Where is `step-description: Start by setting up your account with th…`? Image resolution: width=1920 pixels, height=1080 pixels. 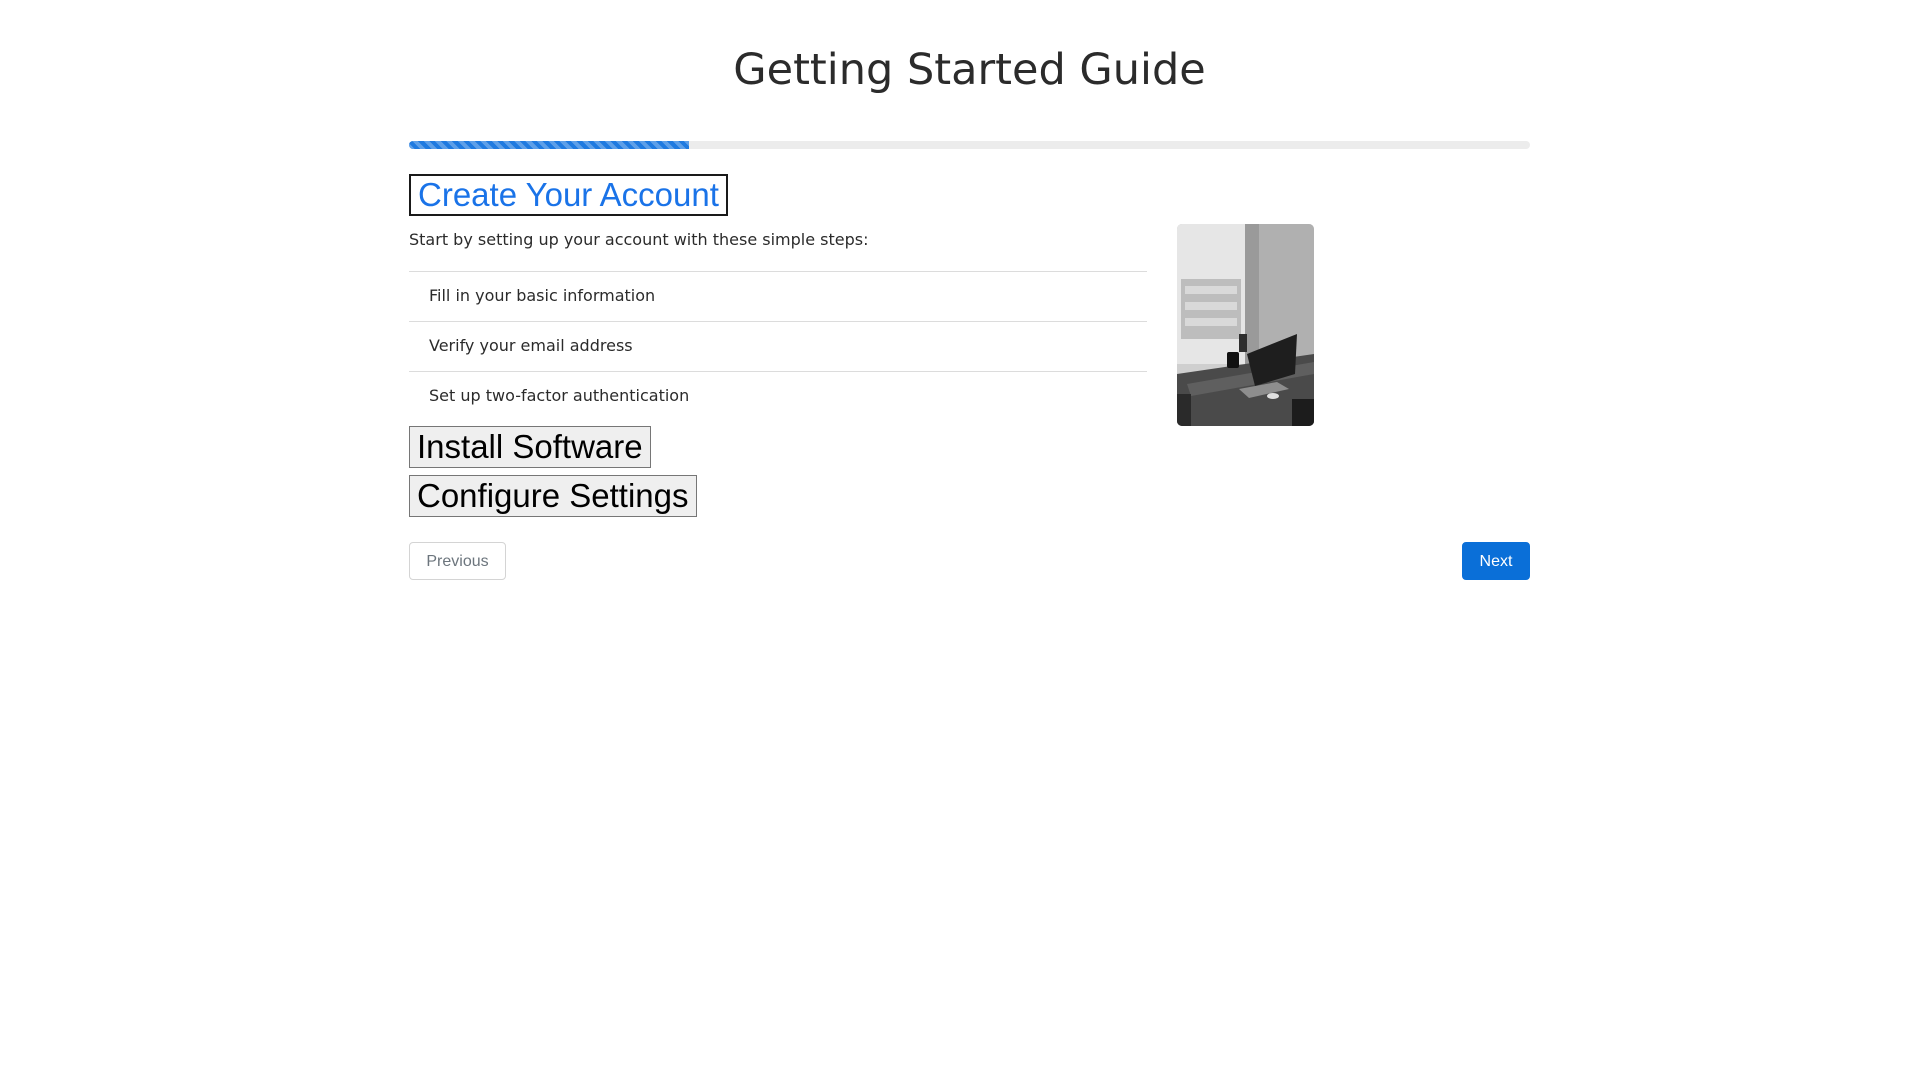 step-description: Start by setting up your account with th… is located at coordinates (639, 239).